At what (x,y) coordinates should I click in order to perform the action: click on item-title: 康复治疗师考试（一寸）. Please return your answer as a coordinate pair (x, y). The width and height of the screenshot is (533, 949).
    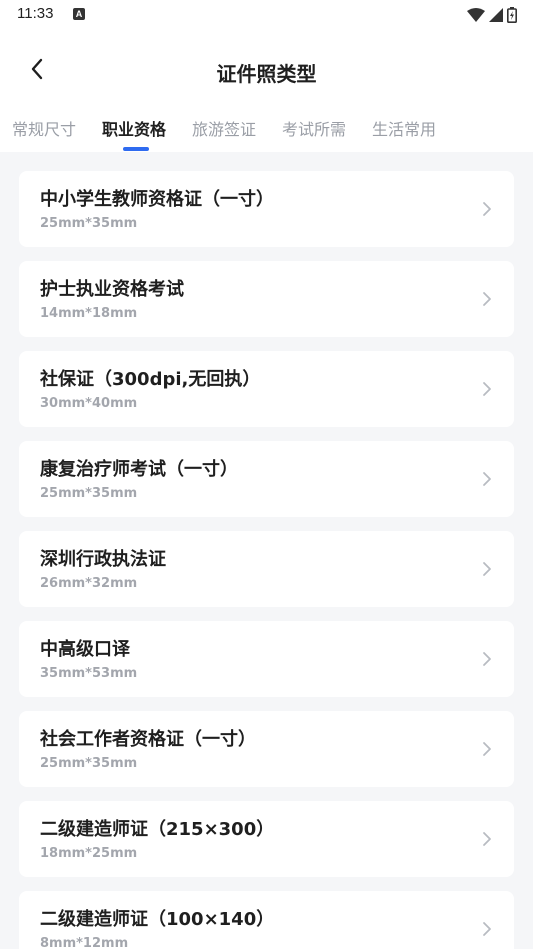
    Looking at the image, I should click on (139, 469).